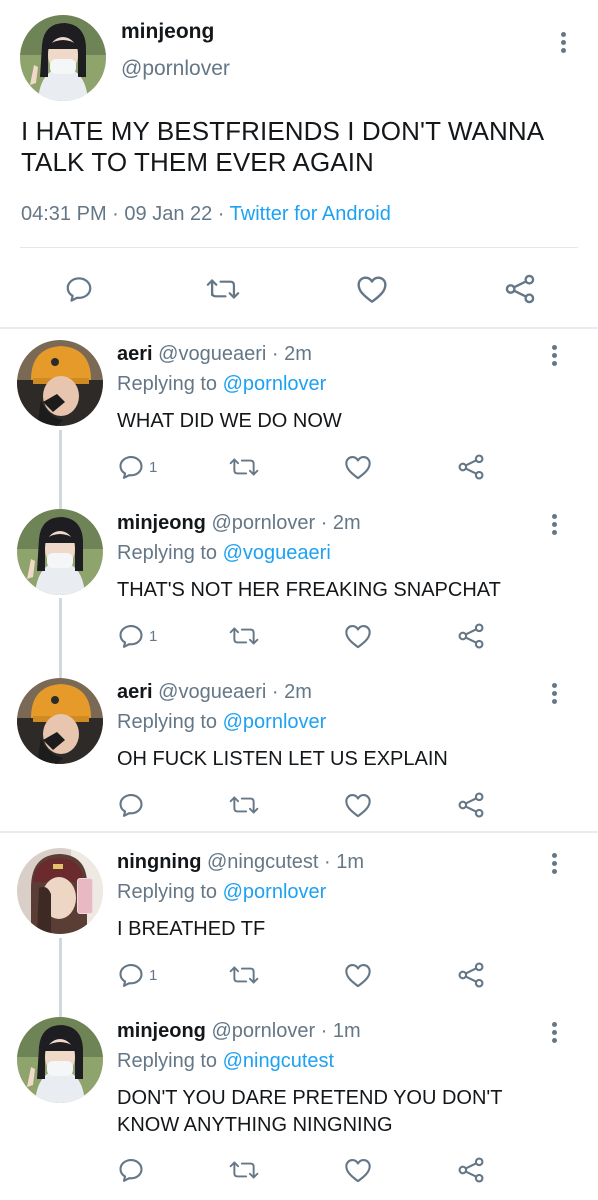 The width and height of the screenshot is (598, 1200). I want to click on tweet-age: 1m, so click(350, 862).